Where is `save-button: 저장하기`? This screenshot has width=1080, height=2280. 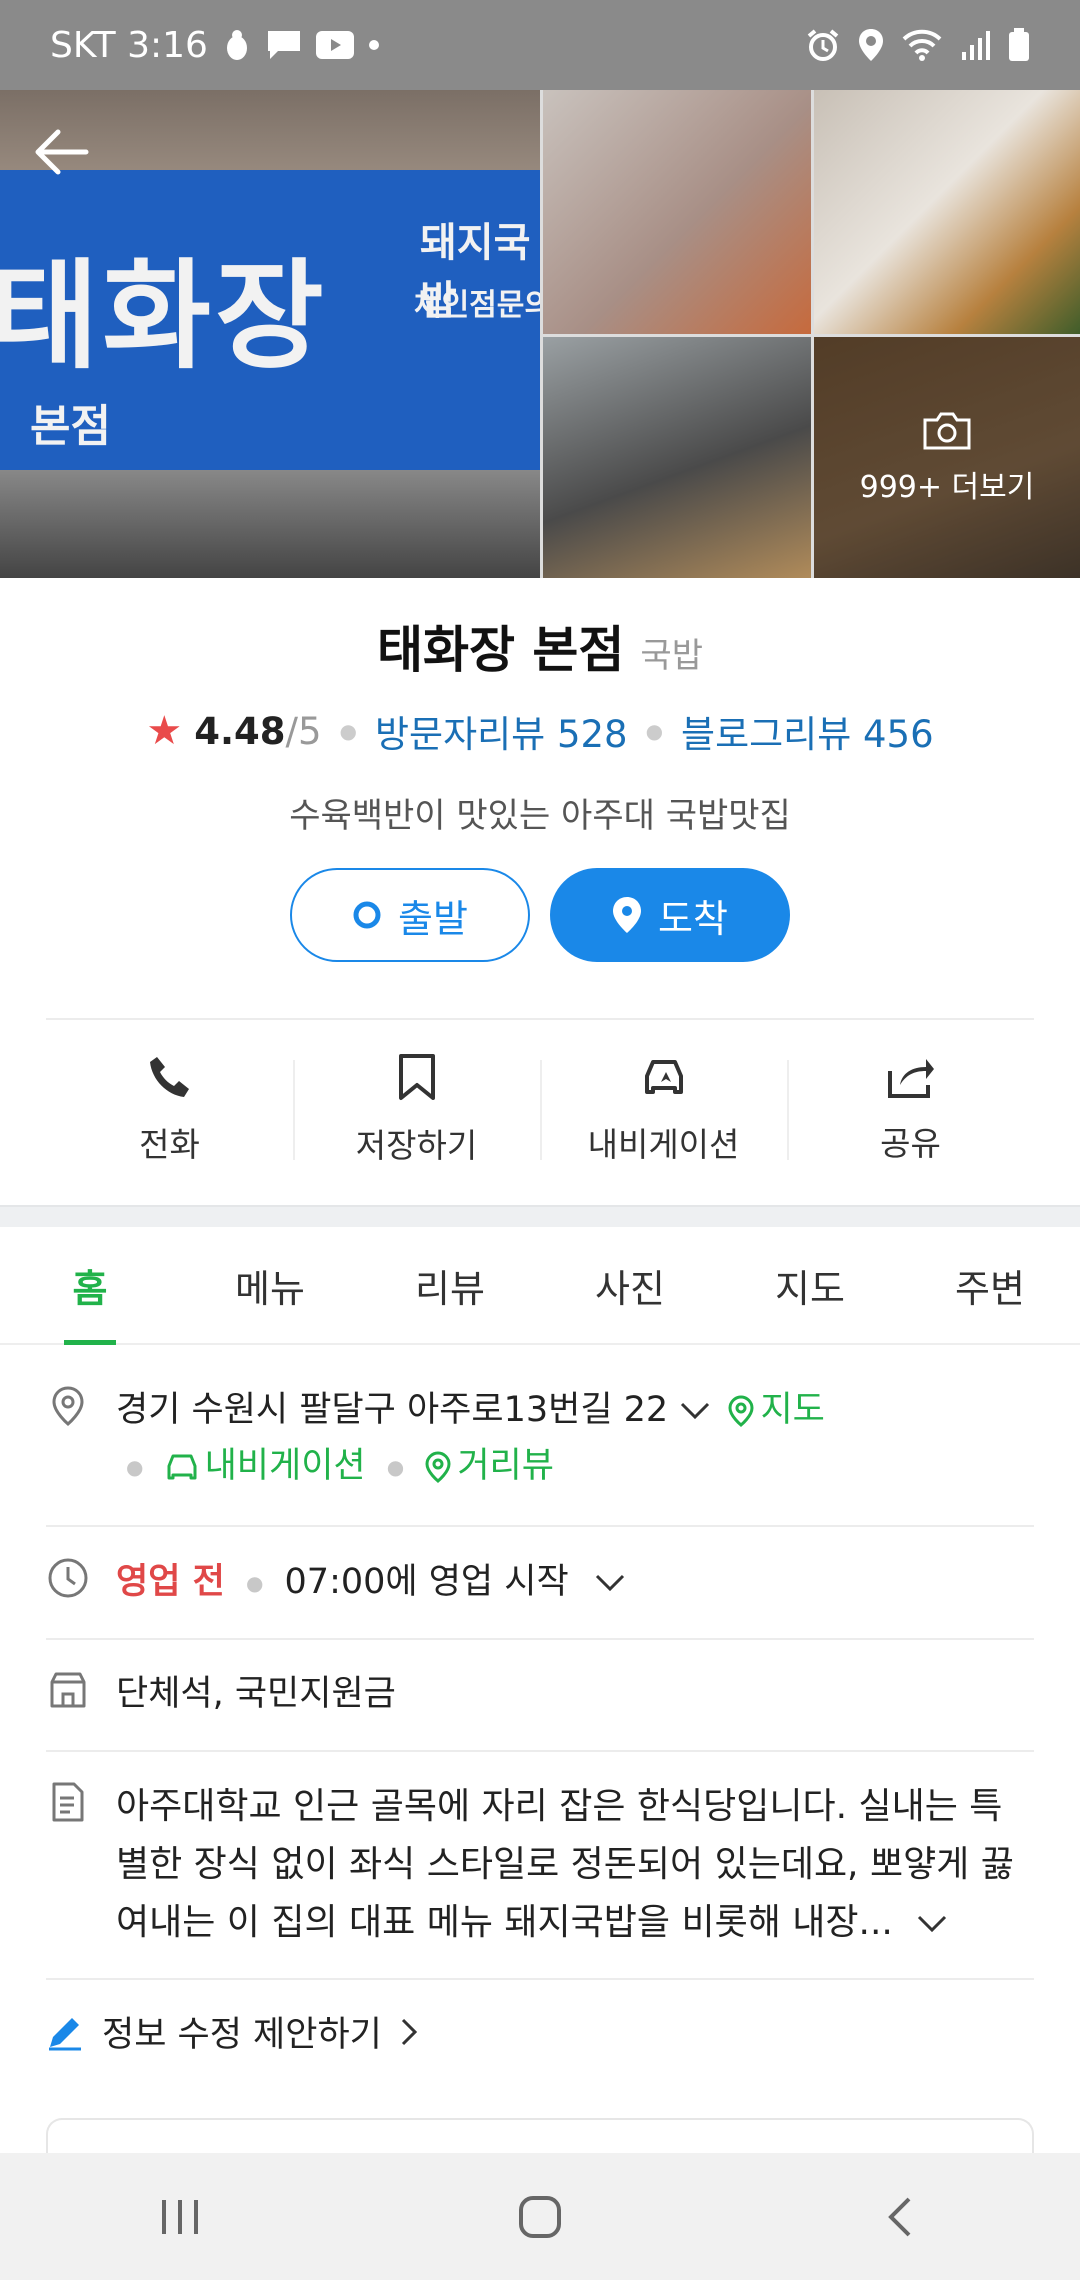
save-button: 저장하기 is located at coordinates (416, 1110).